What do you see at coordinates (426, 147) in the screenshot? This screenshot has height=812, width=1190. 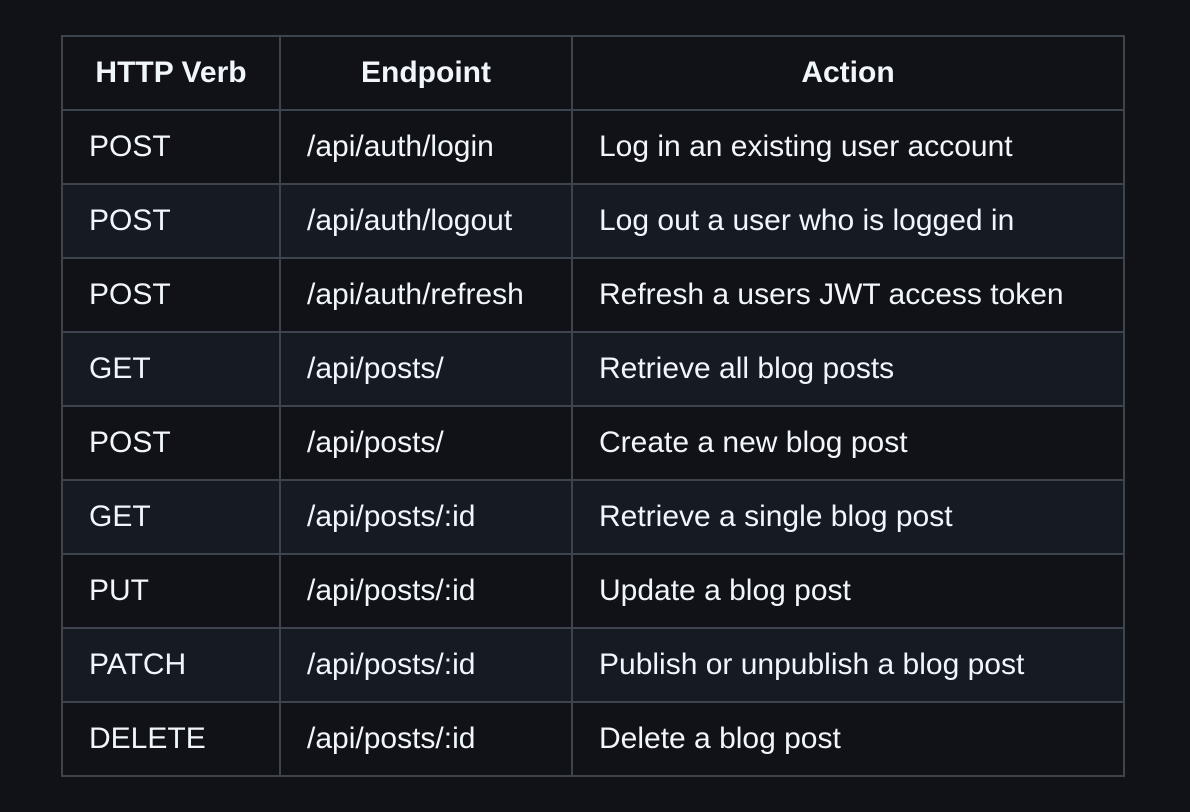 I see `cell-endpoint: /api/auth/login` at bounding box center [426, 147].